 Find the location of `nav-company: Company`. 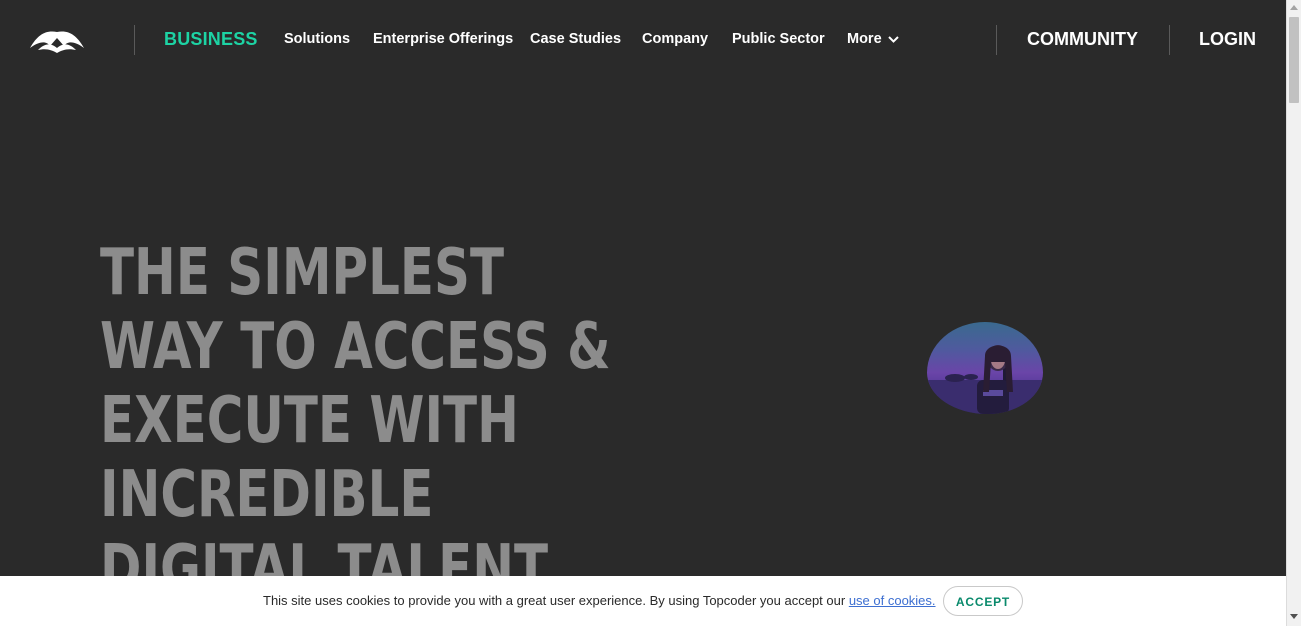

nav-company: Company is located at coordinates (675, 39).